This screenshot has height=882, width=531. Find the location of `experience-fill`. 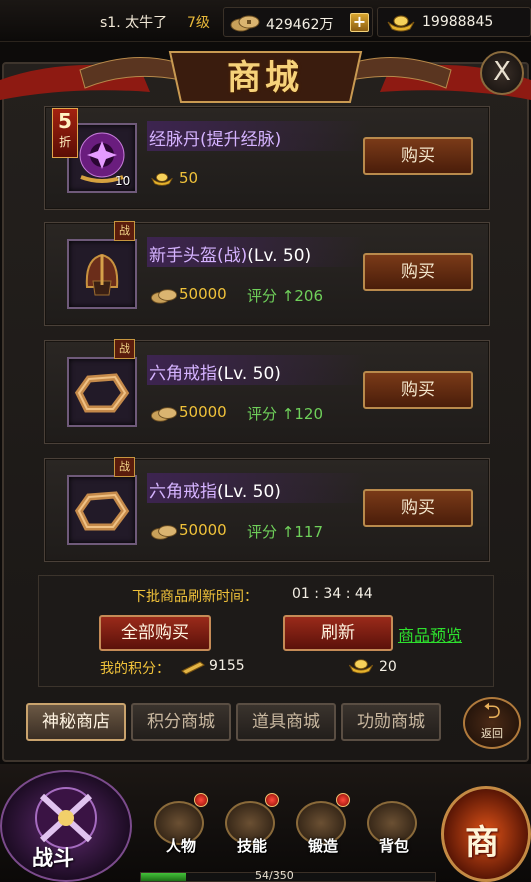

experience-fill is located at coordinates (163, 877).